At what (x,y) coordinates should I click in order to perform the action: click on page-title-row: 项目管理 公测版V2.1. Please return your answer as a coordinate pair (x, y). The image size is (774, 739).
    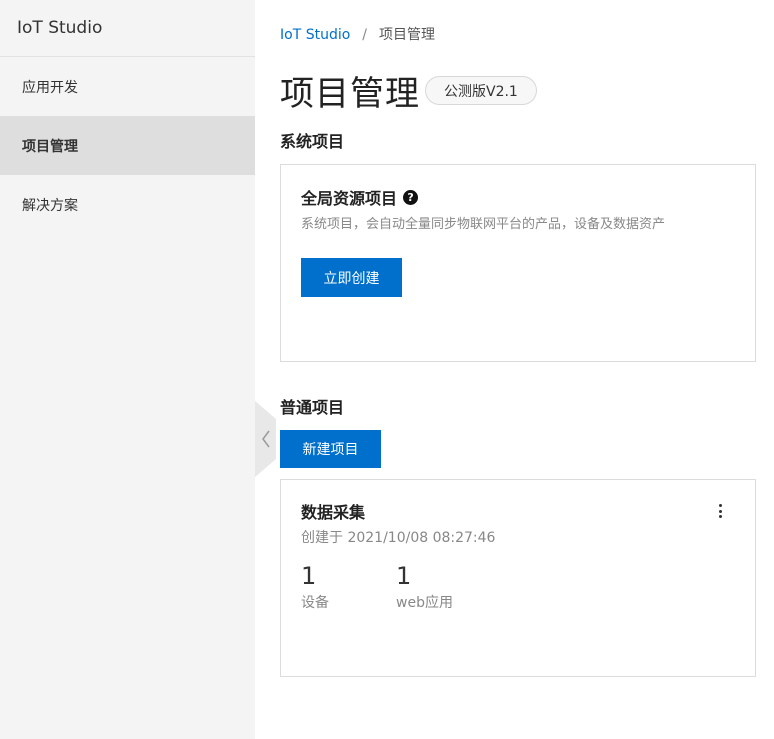
    Looking at the image, I should click on (408, 90).